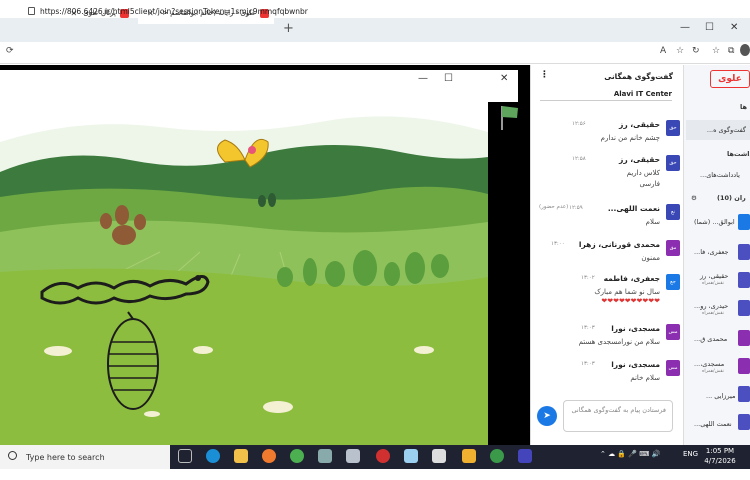  I want to click on chat-title: گفت‌وگوی همگانی, so click(638, 76).